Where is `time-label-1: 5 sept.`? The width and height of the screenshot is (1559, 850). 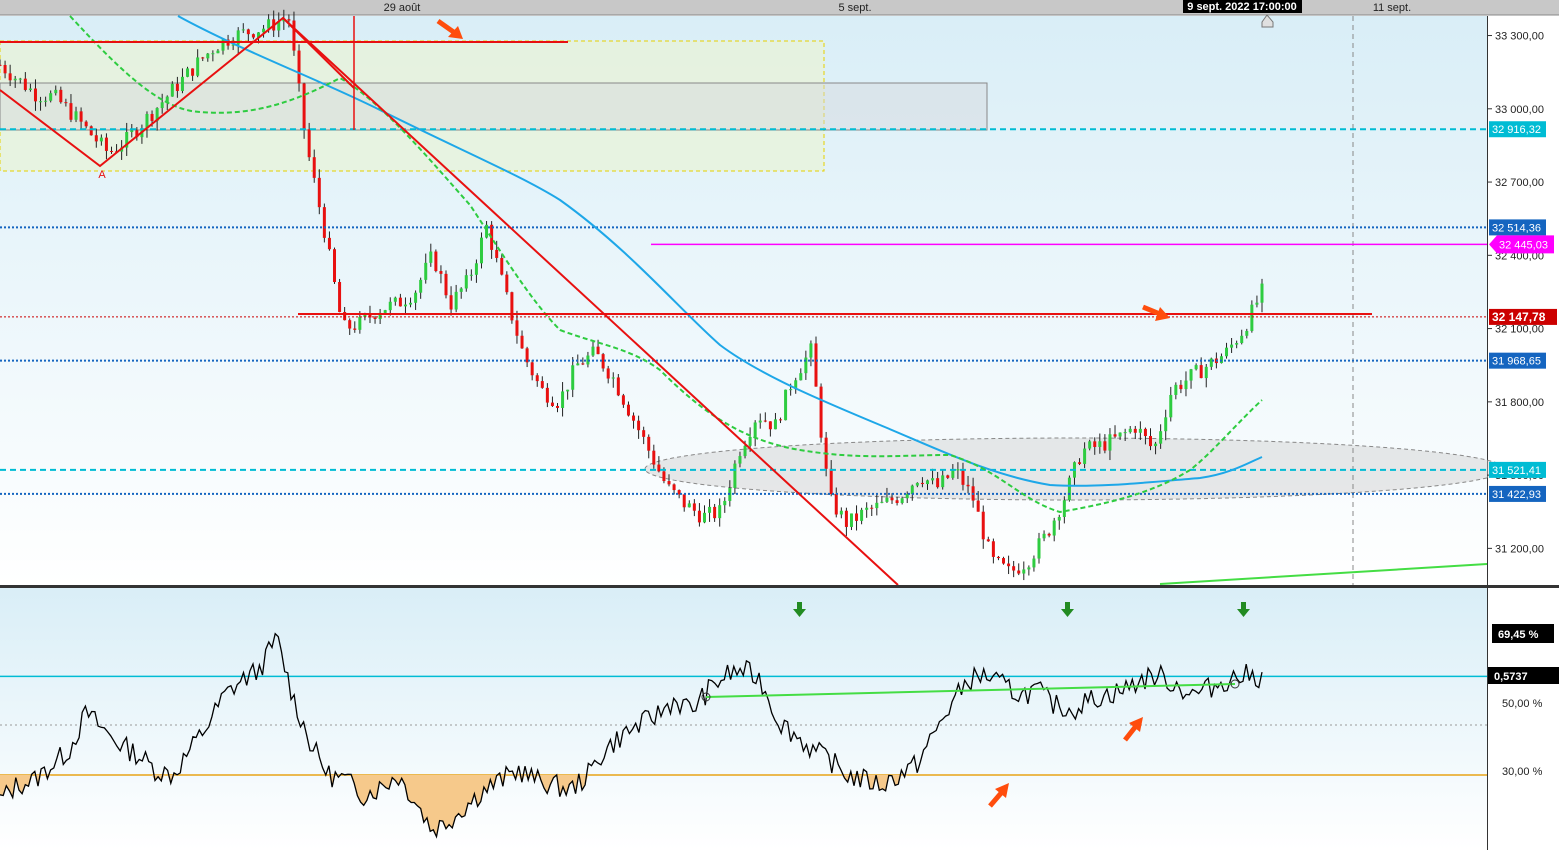
time-label-1: 5 sept. is located at coordinates (854, 8).